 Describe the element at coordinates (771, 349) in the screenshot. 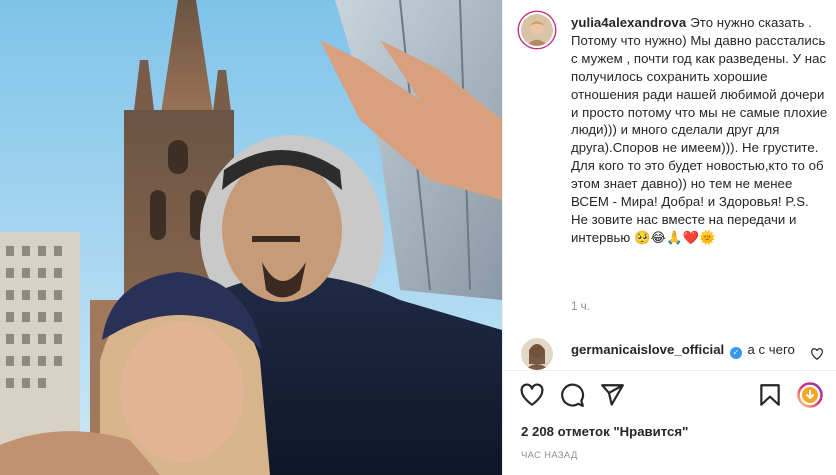

I see `comment-text: а с чего` at that location.